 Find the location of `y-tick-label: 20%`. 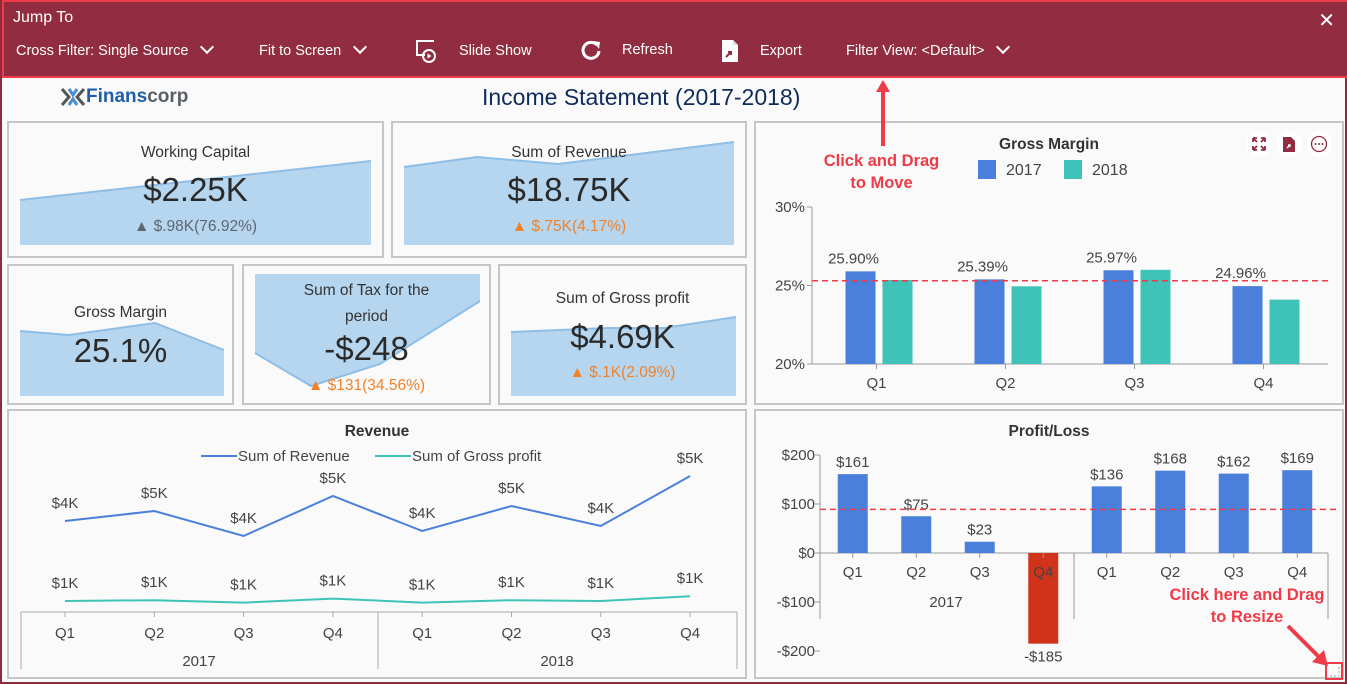

y-tick-label: 20% is located at coordinates (790, 364).